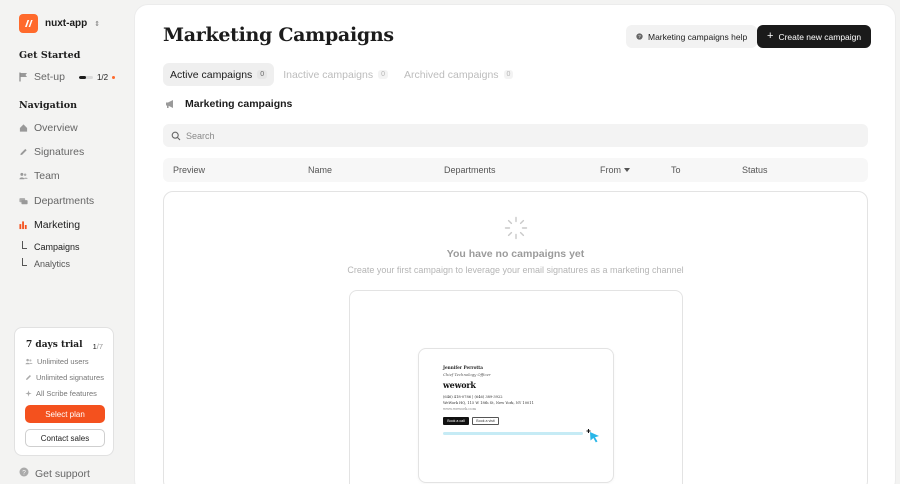  Describe the element at coordinates (676, 170) in the screenshot. I see `column-header-to: To` at that location.